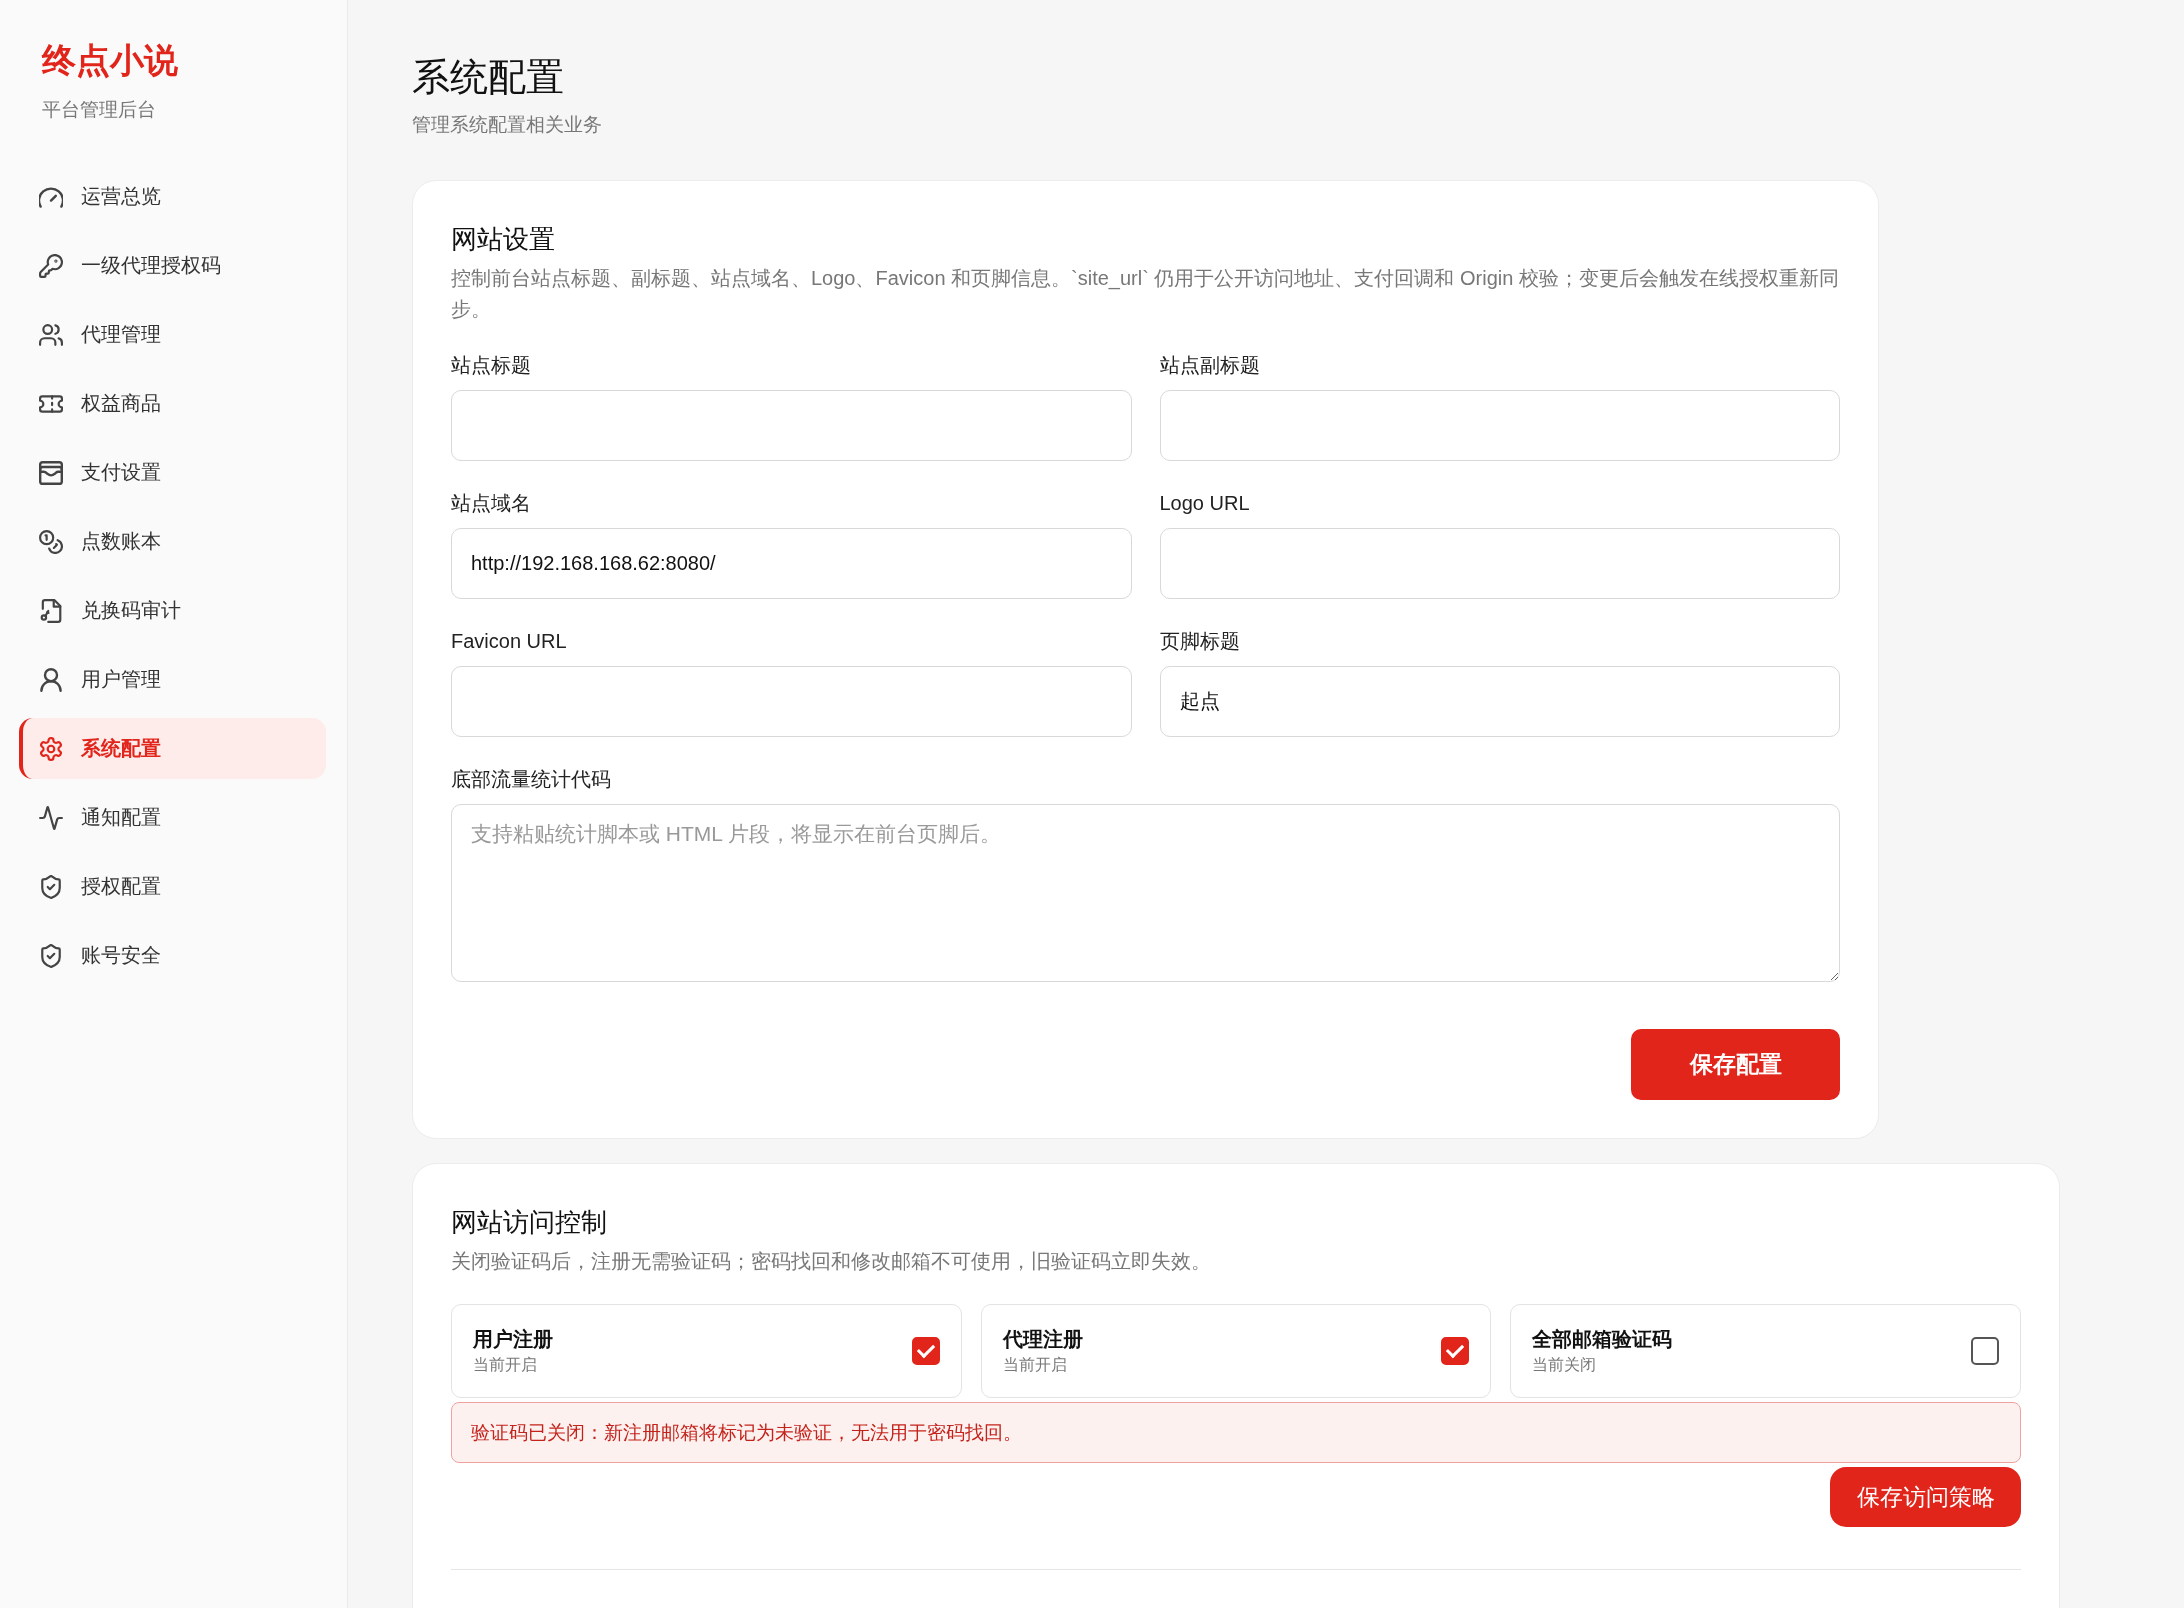 This screenshot has width=2184, height=1608. I want to click on warning-message: 验证码已关闭：新注册邮箱将标记为未验证，无法用于密码找回。, so click(1236, 1432).